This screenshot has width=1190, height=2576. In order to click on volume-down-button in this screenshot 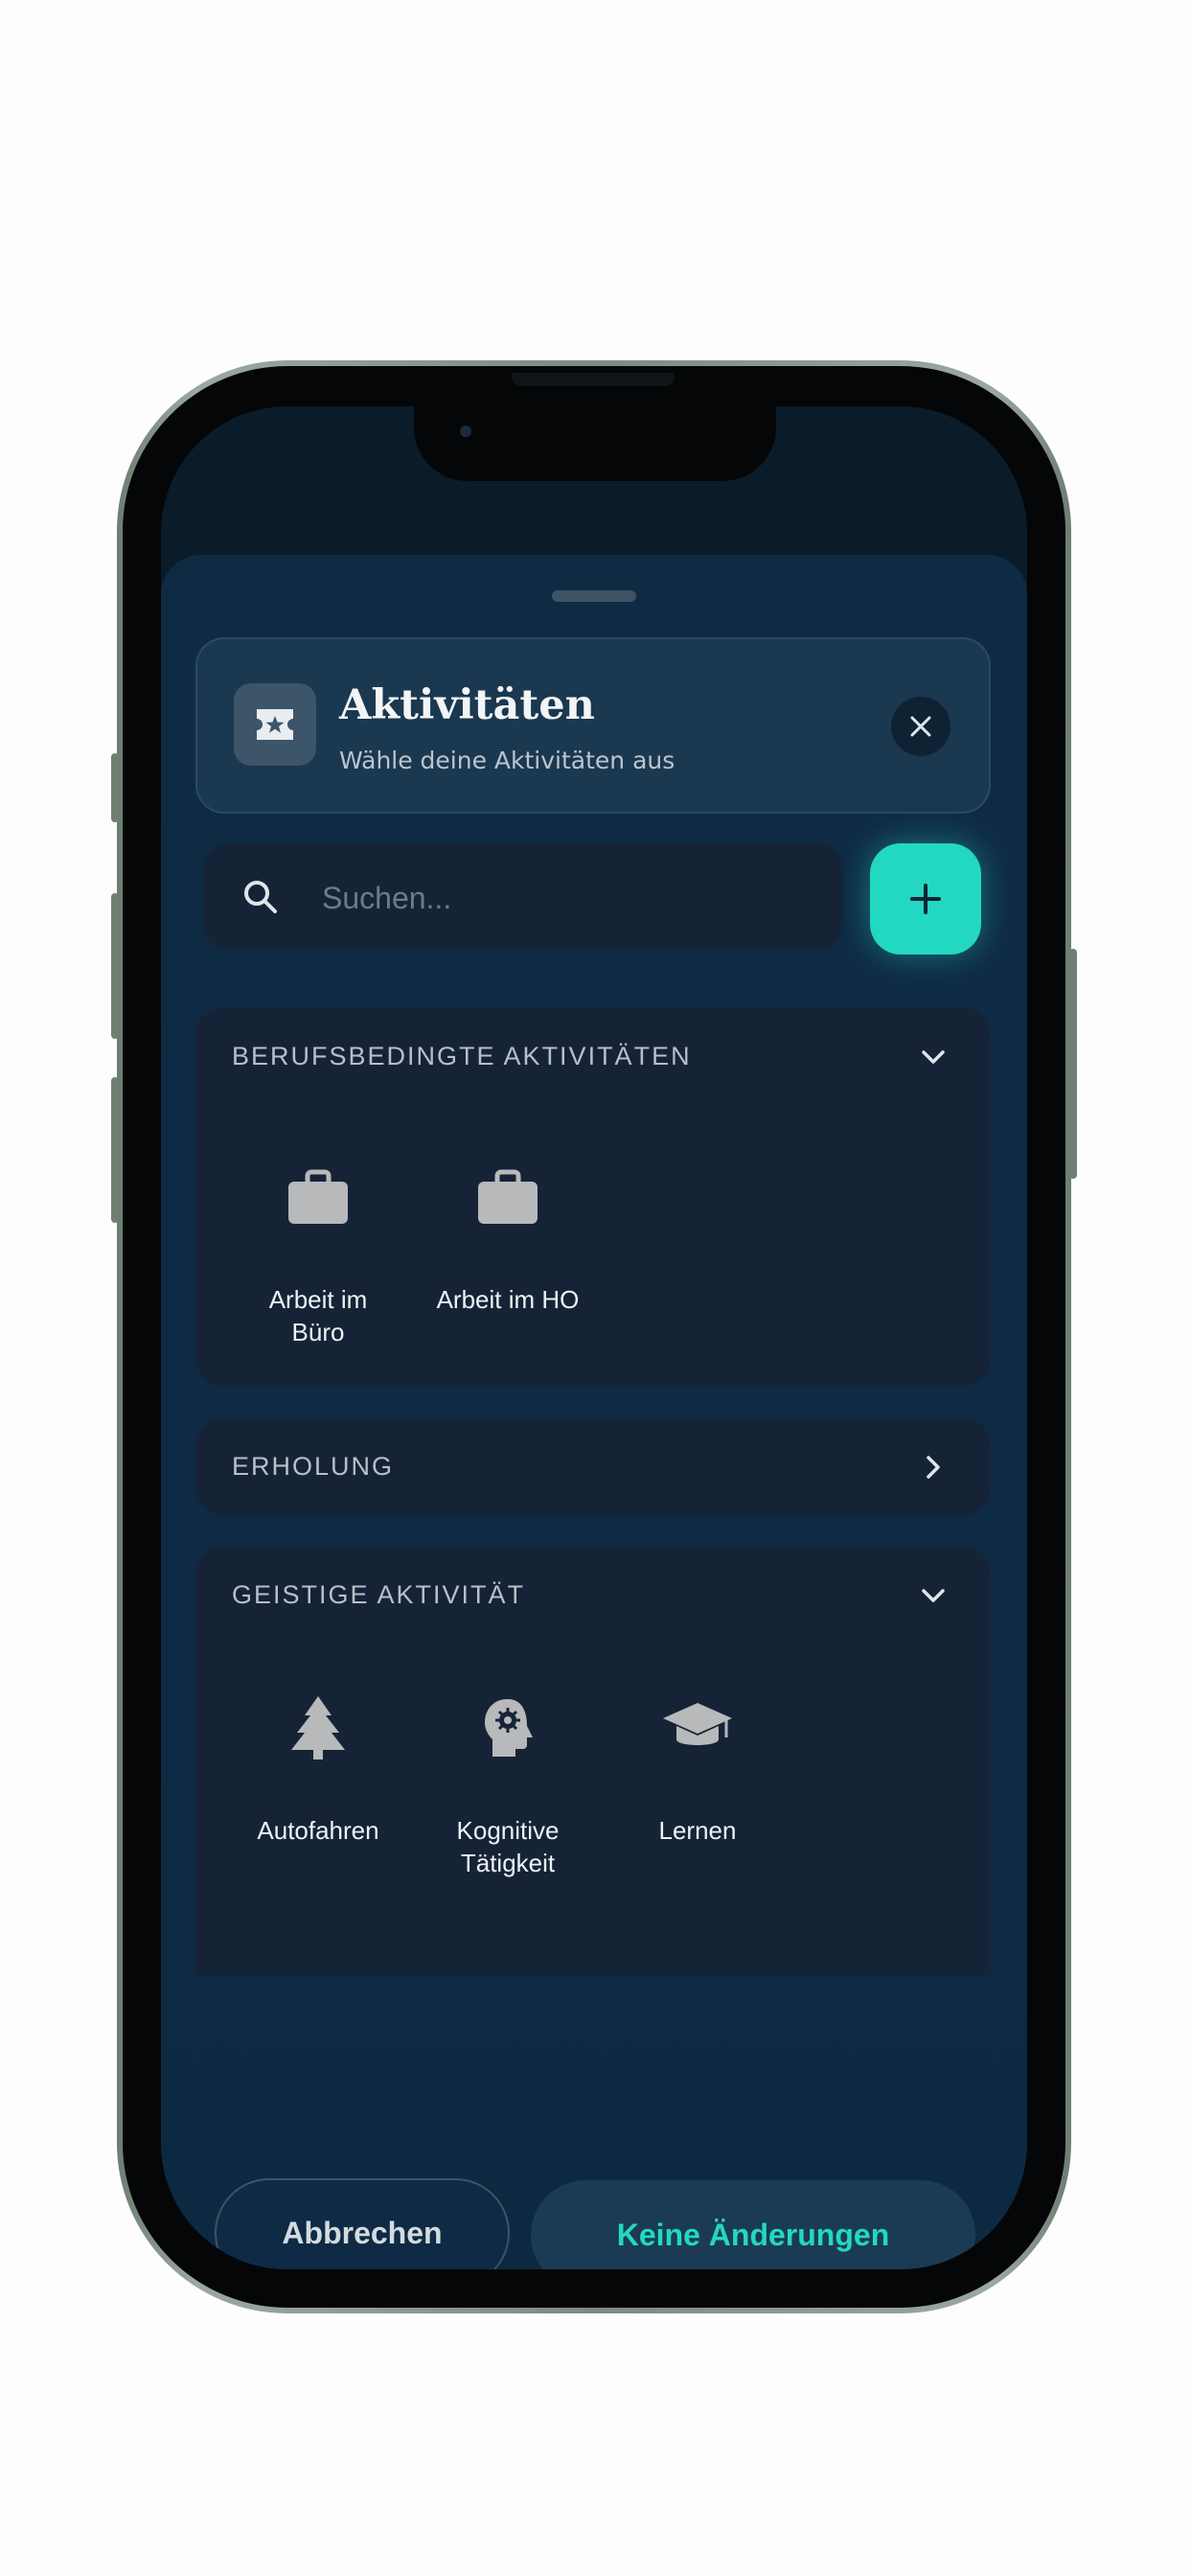, I will do `click(115, 1150)`.